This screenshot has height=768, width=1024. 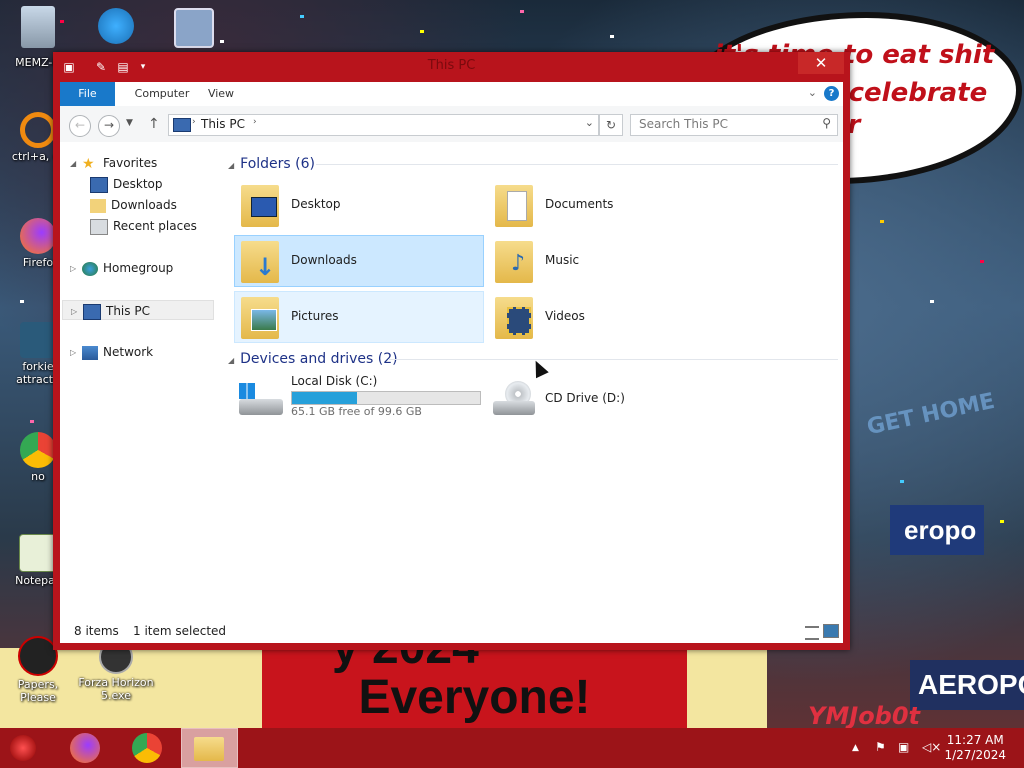 I want to click on back-button: ←, so click(x=80, y=126).